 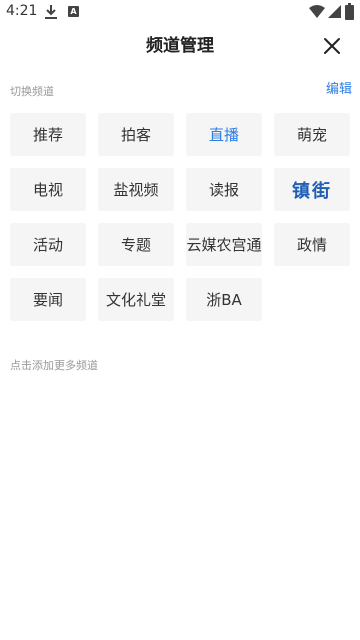 I want to click on status-time: 4:21, so click(x=22, y=11).